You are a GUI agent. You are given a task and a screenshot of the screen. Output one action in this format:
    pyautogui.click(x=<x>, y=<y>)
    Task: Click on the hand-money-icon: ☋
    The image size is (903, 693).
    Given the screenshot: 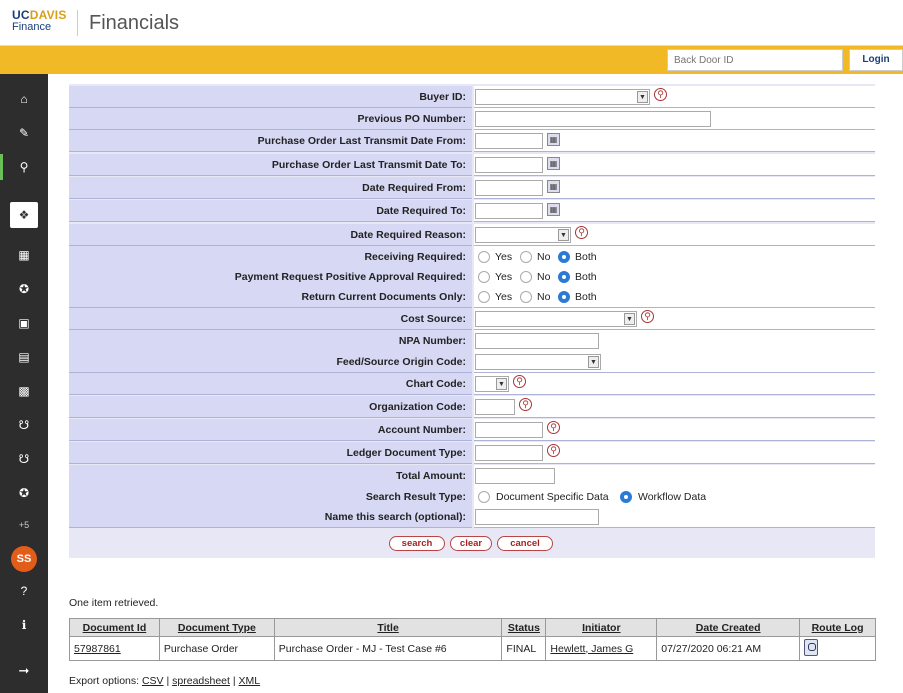 What is the action you would take?
    pyautogui.click(x=24, y=425)
    